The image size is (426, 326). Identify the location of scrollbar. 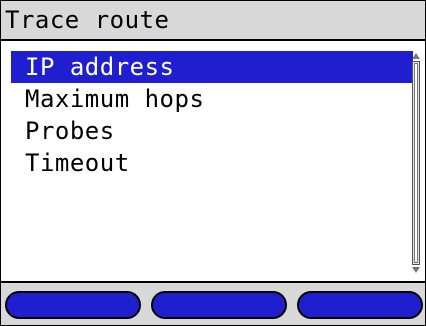
(416, 163).